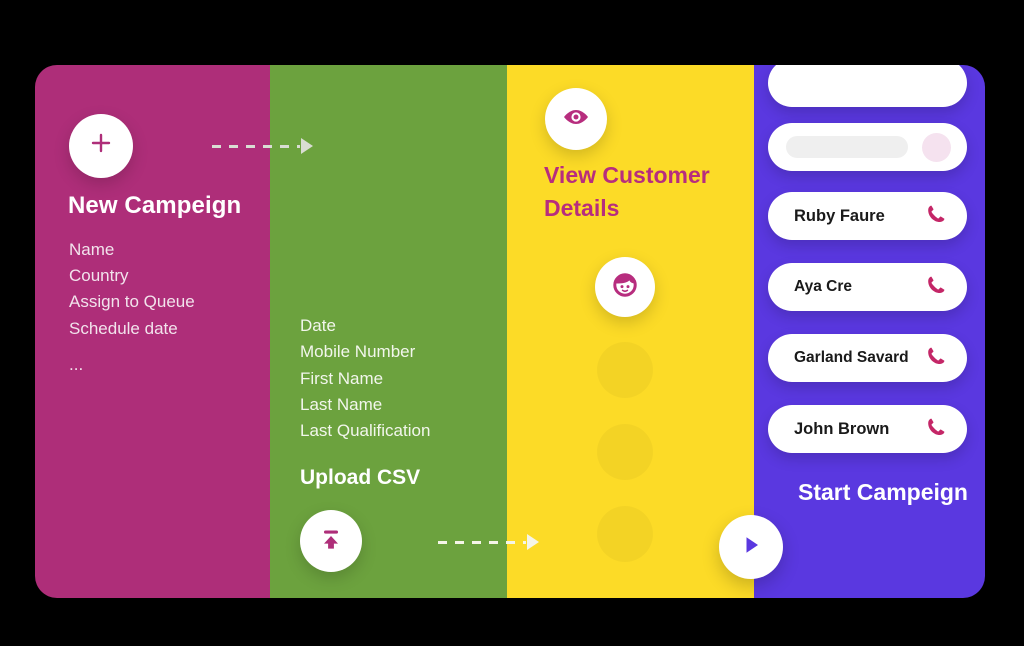 This screenshot has width=1024, height=646. I want to click on connector-campaign-to-csv, so click(262, 146).